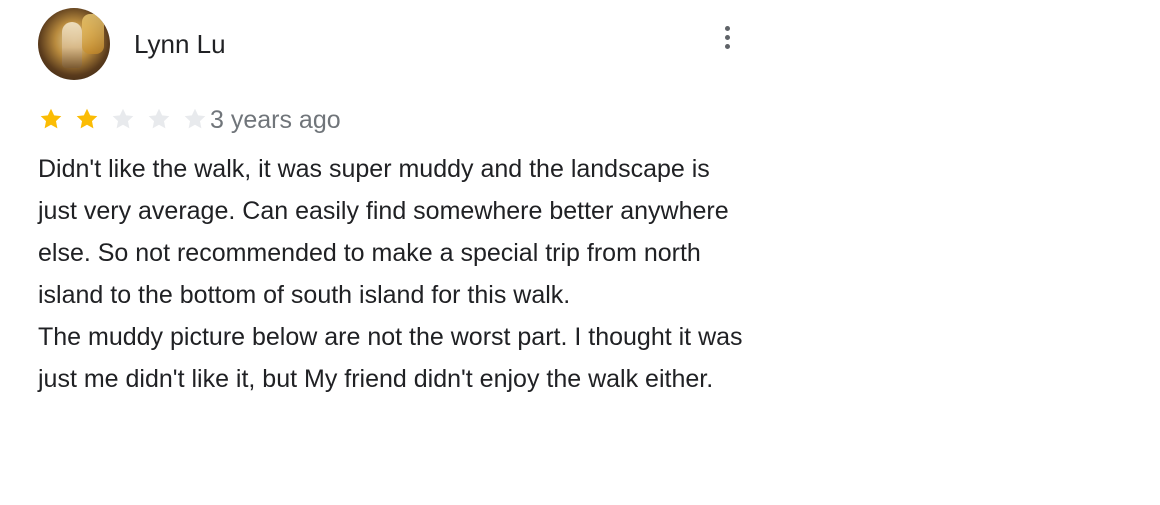 The height and width of the screenshot is (505, 1160). I want to click on avatar-background, so click(93, 34).